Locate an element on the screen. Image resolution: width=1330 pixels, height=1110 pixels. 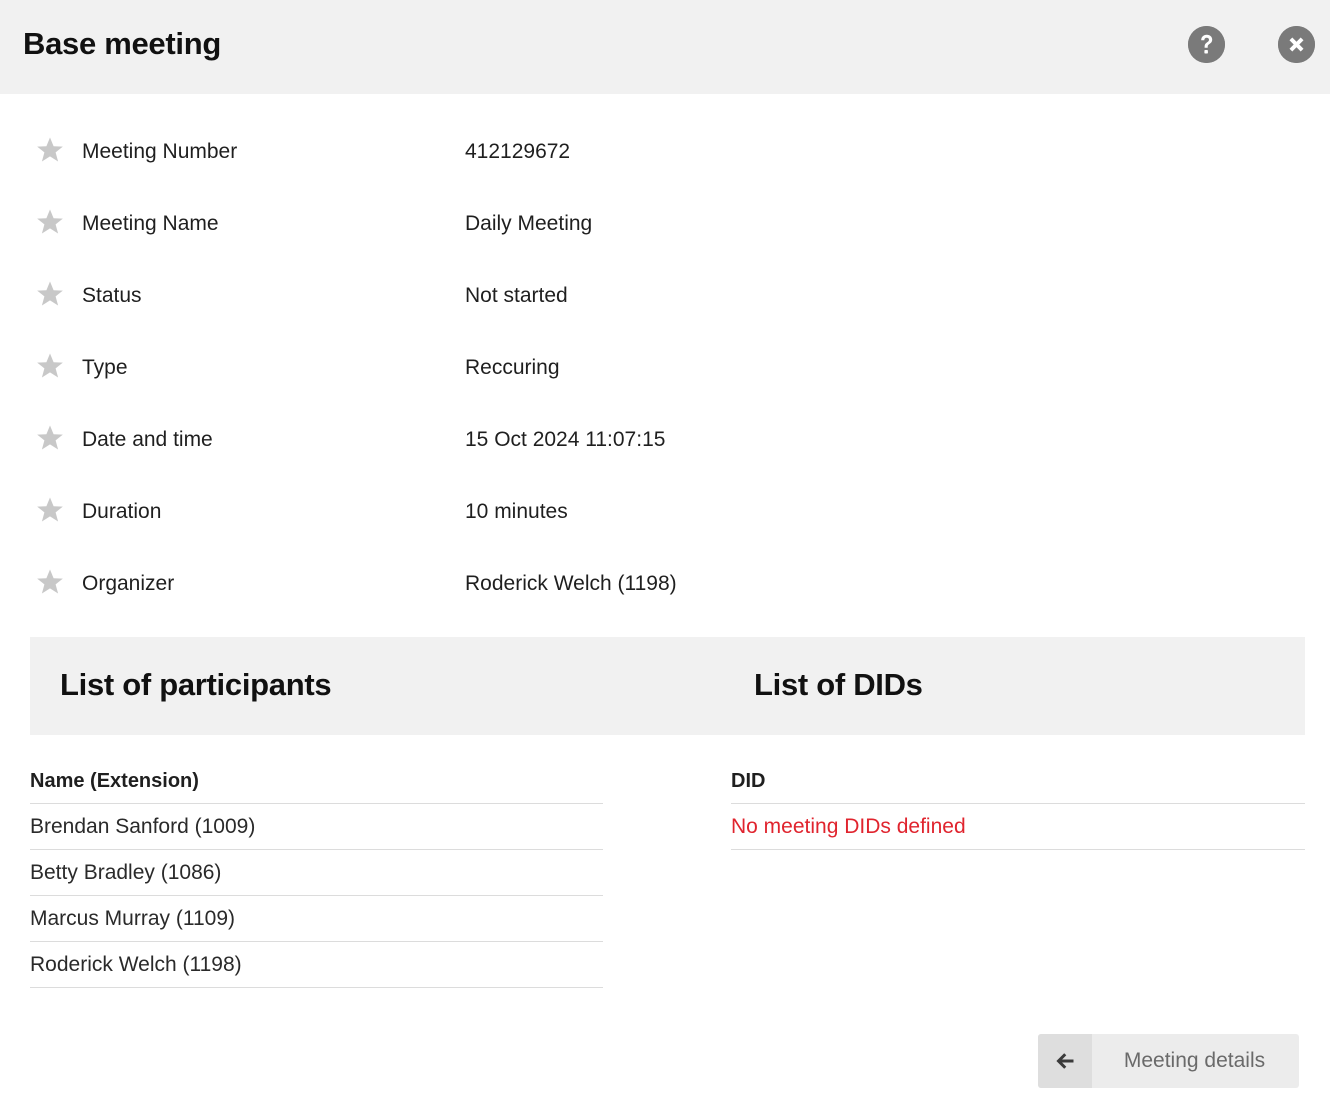
participant-row: Betty Bradley (1086) is located at coordinates (316, 873).